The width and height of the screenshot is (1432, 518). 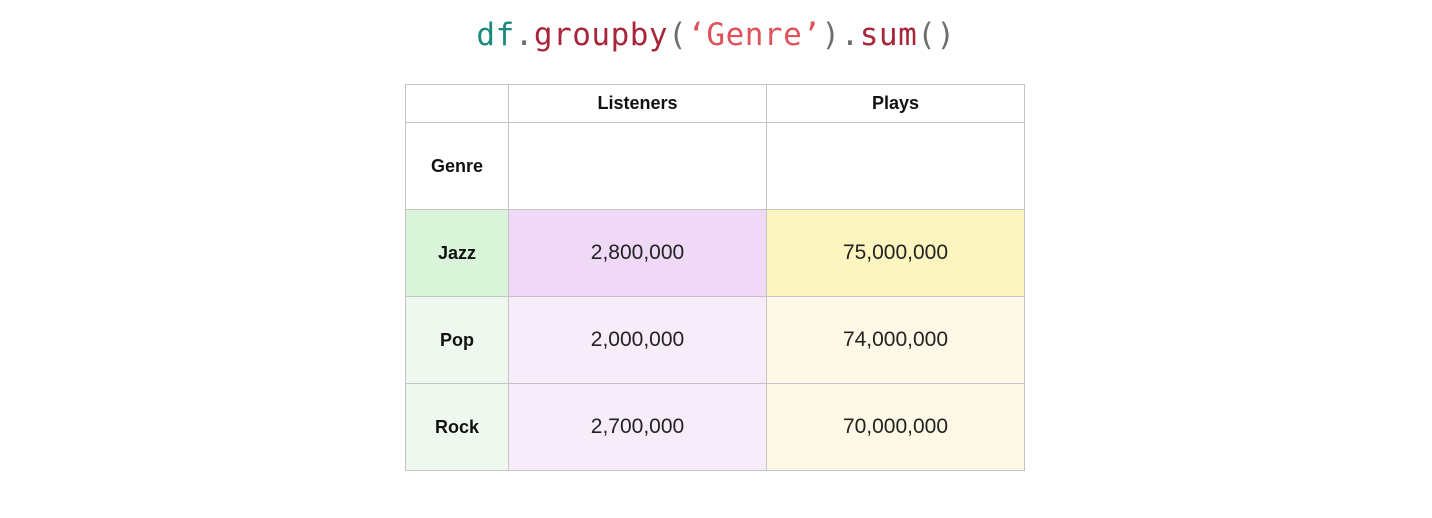 I want to click on plays-value-pop: 74,000,000, so click(x=895, y=340).